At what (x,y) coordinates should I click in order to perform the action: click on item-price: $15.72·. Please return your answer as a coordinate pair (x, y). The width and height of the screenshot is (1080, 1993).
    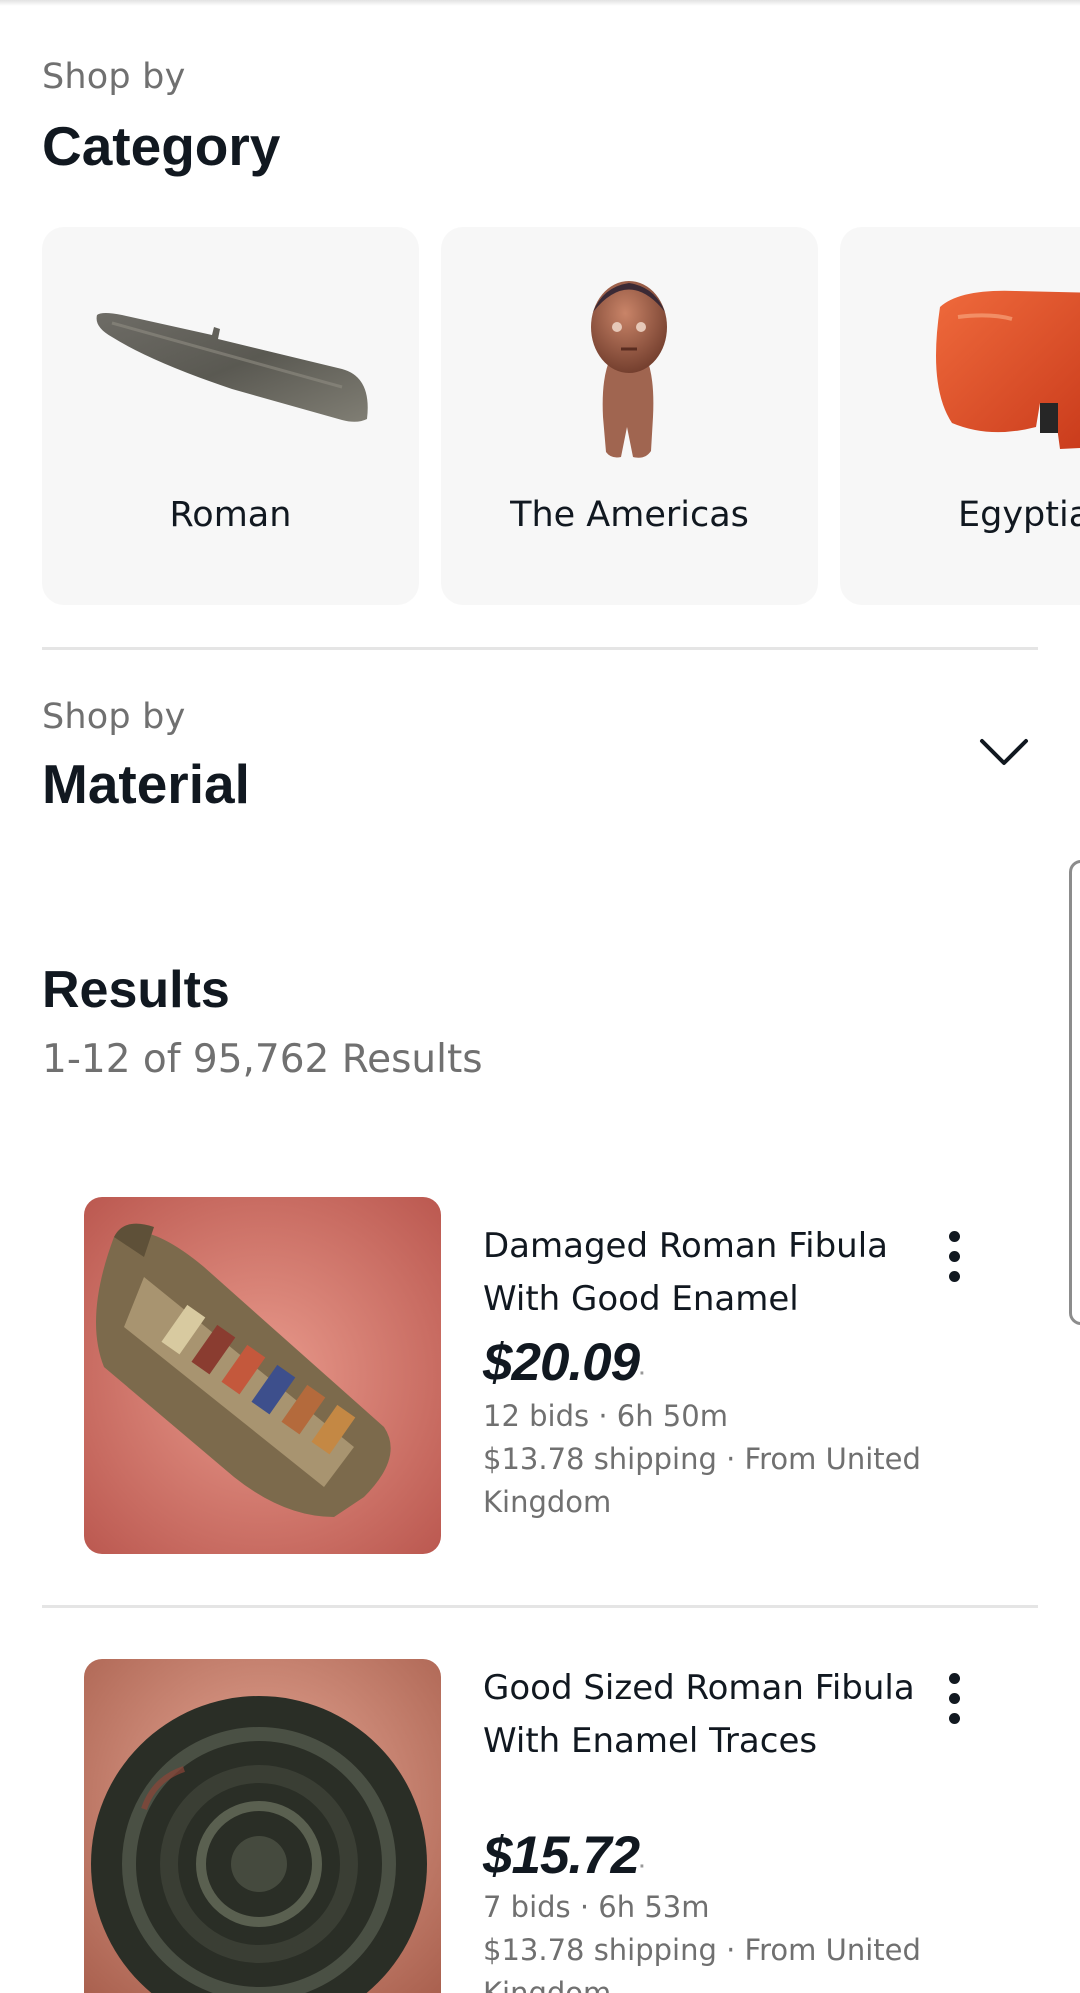
    Looking at the image, I should click on (564, 1855).